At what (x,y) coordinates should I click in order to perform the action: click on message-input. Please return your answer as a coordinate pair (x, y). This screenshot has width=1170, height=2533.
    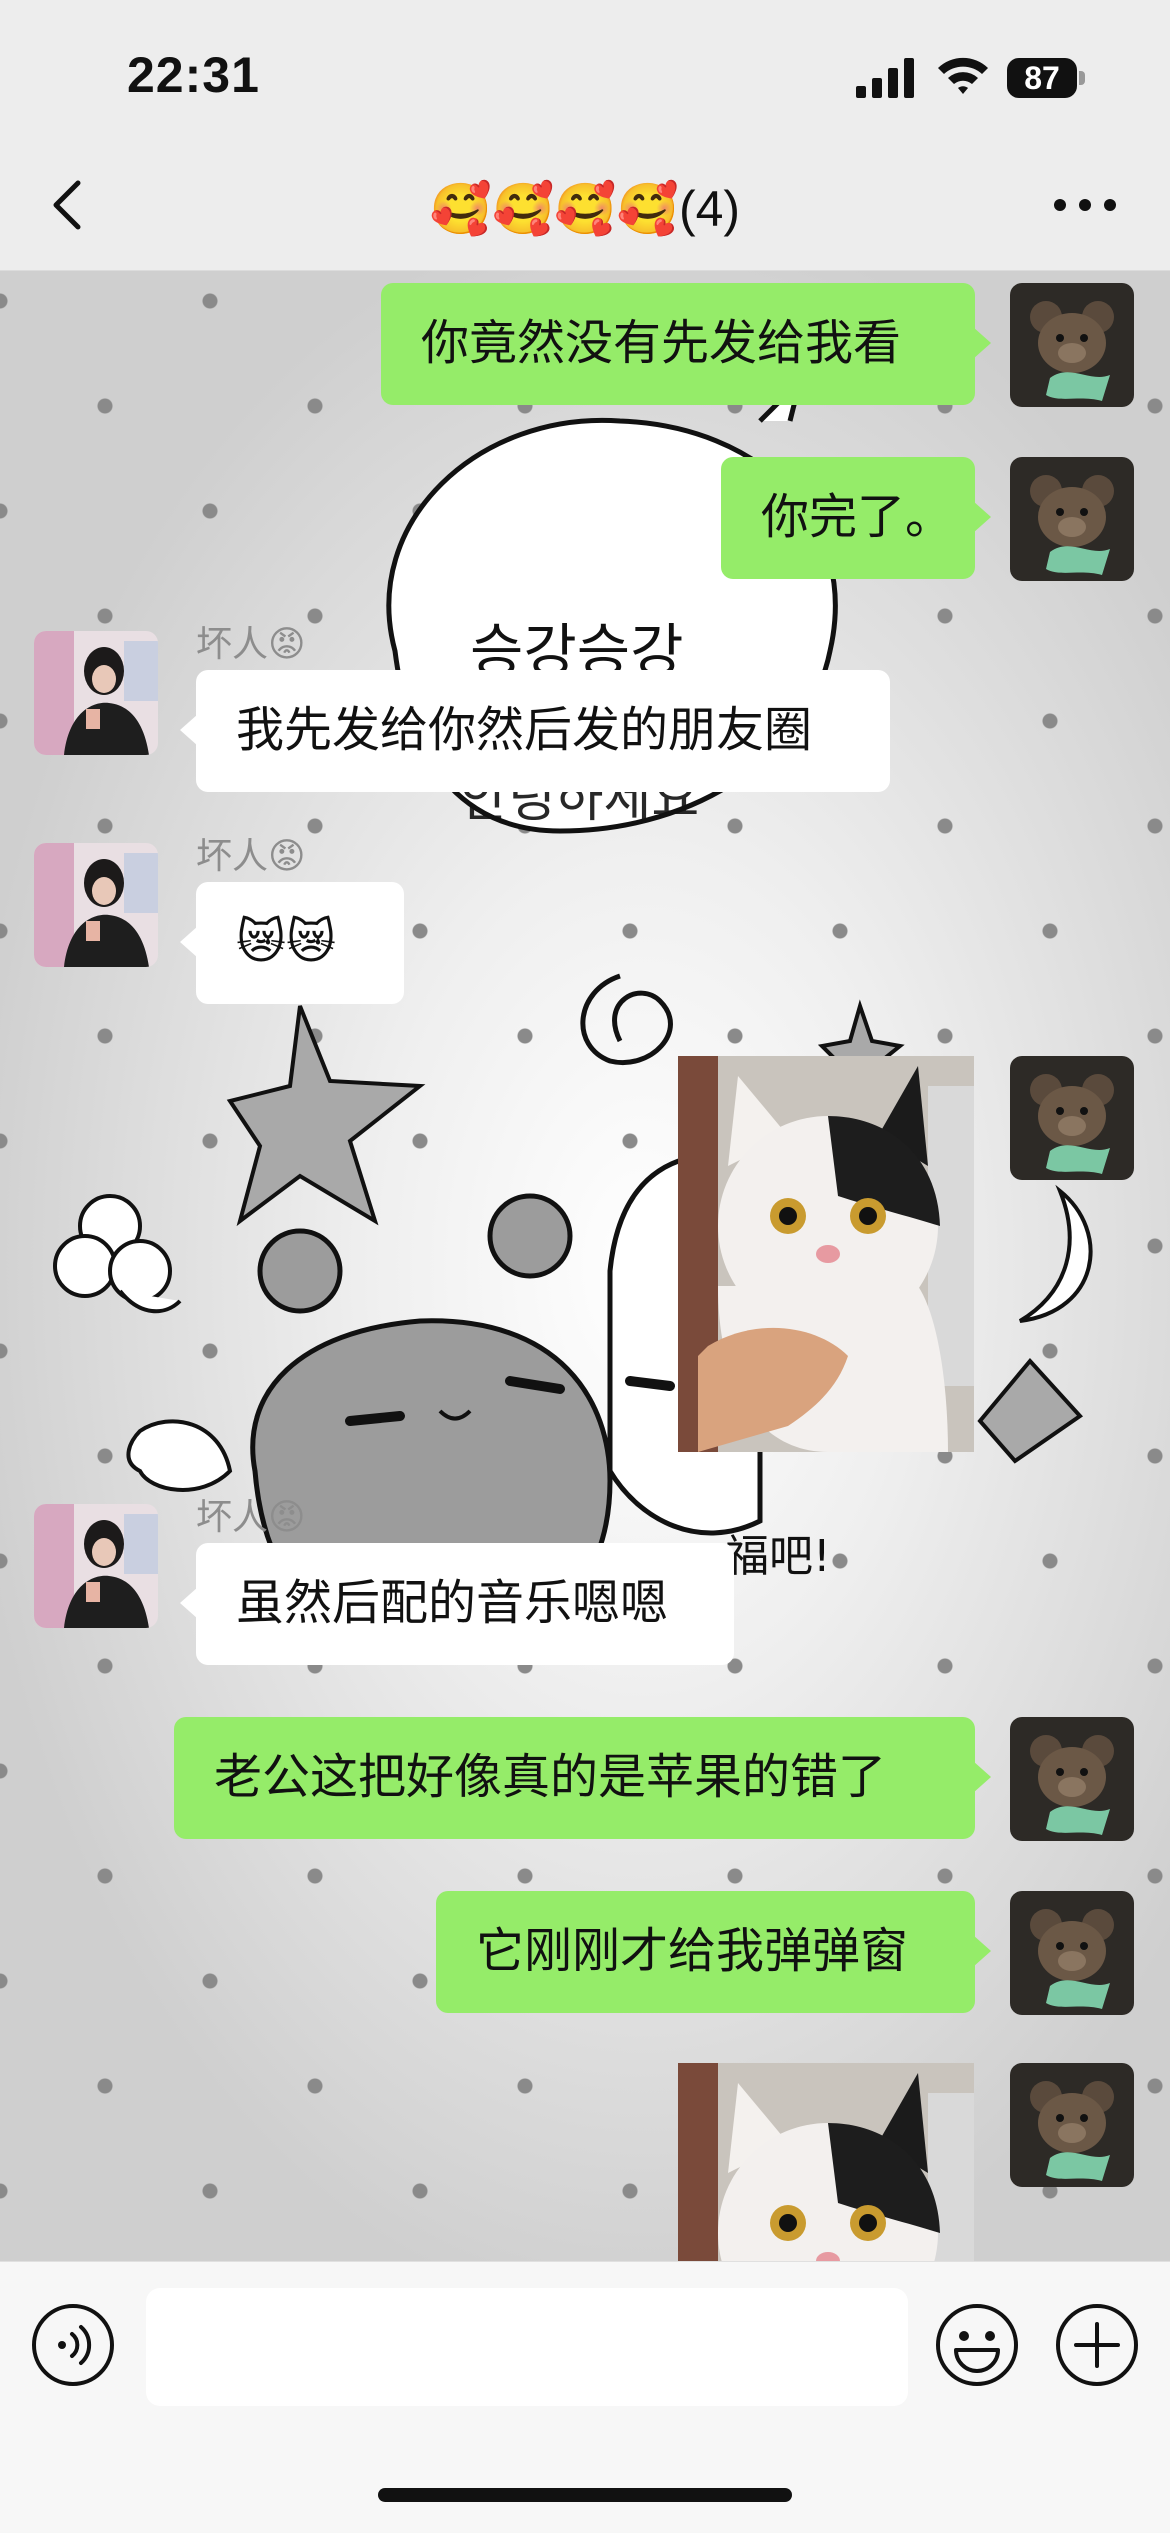
    Looking at the image, I should click on (527, 2347).